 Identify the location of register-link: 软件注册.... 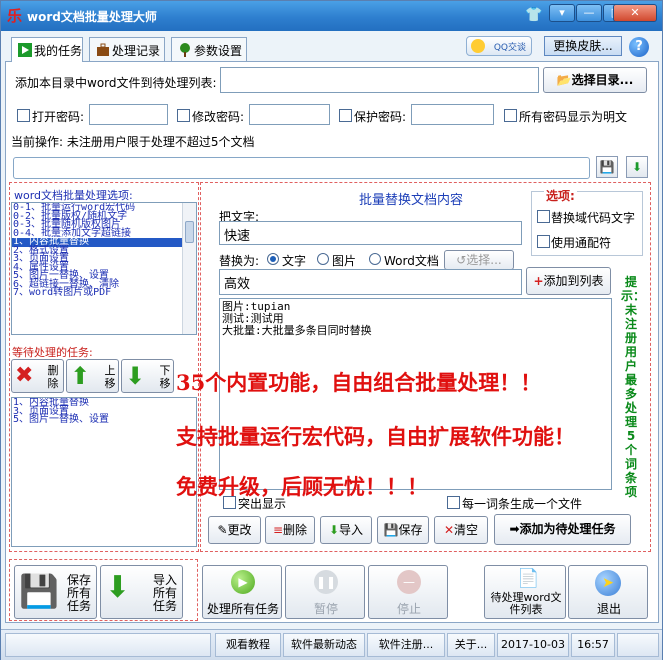
(406, 645).